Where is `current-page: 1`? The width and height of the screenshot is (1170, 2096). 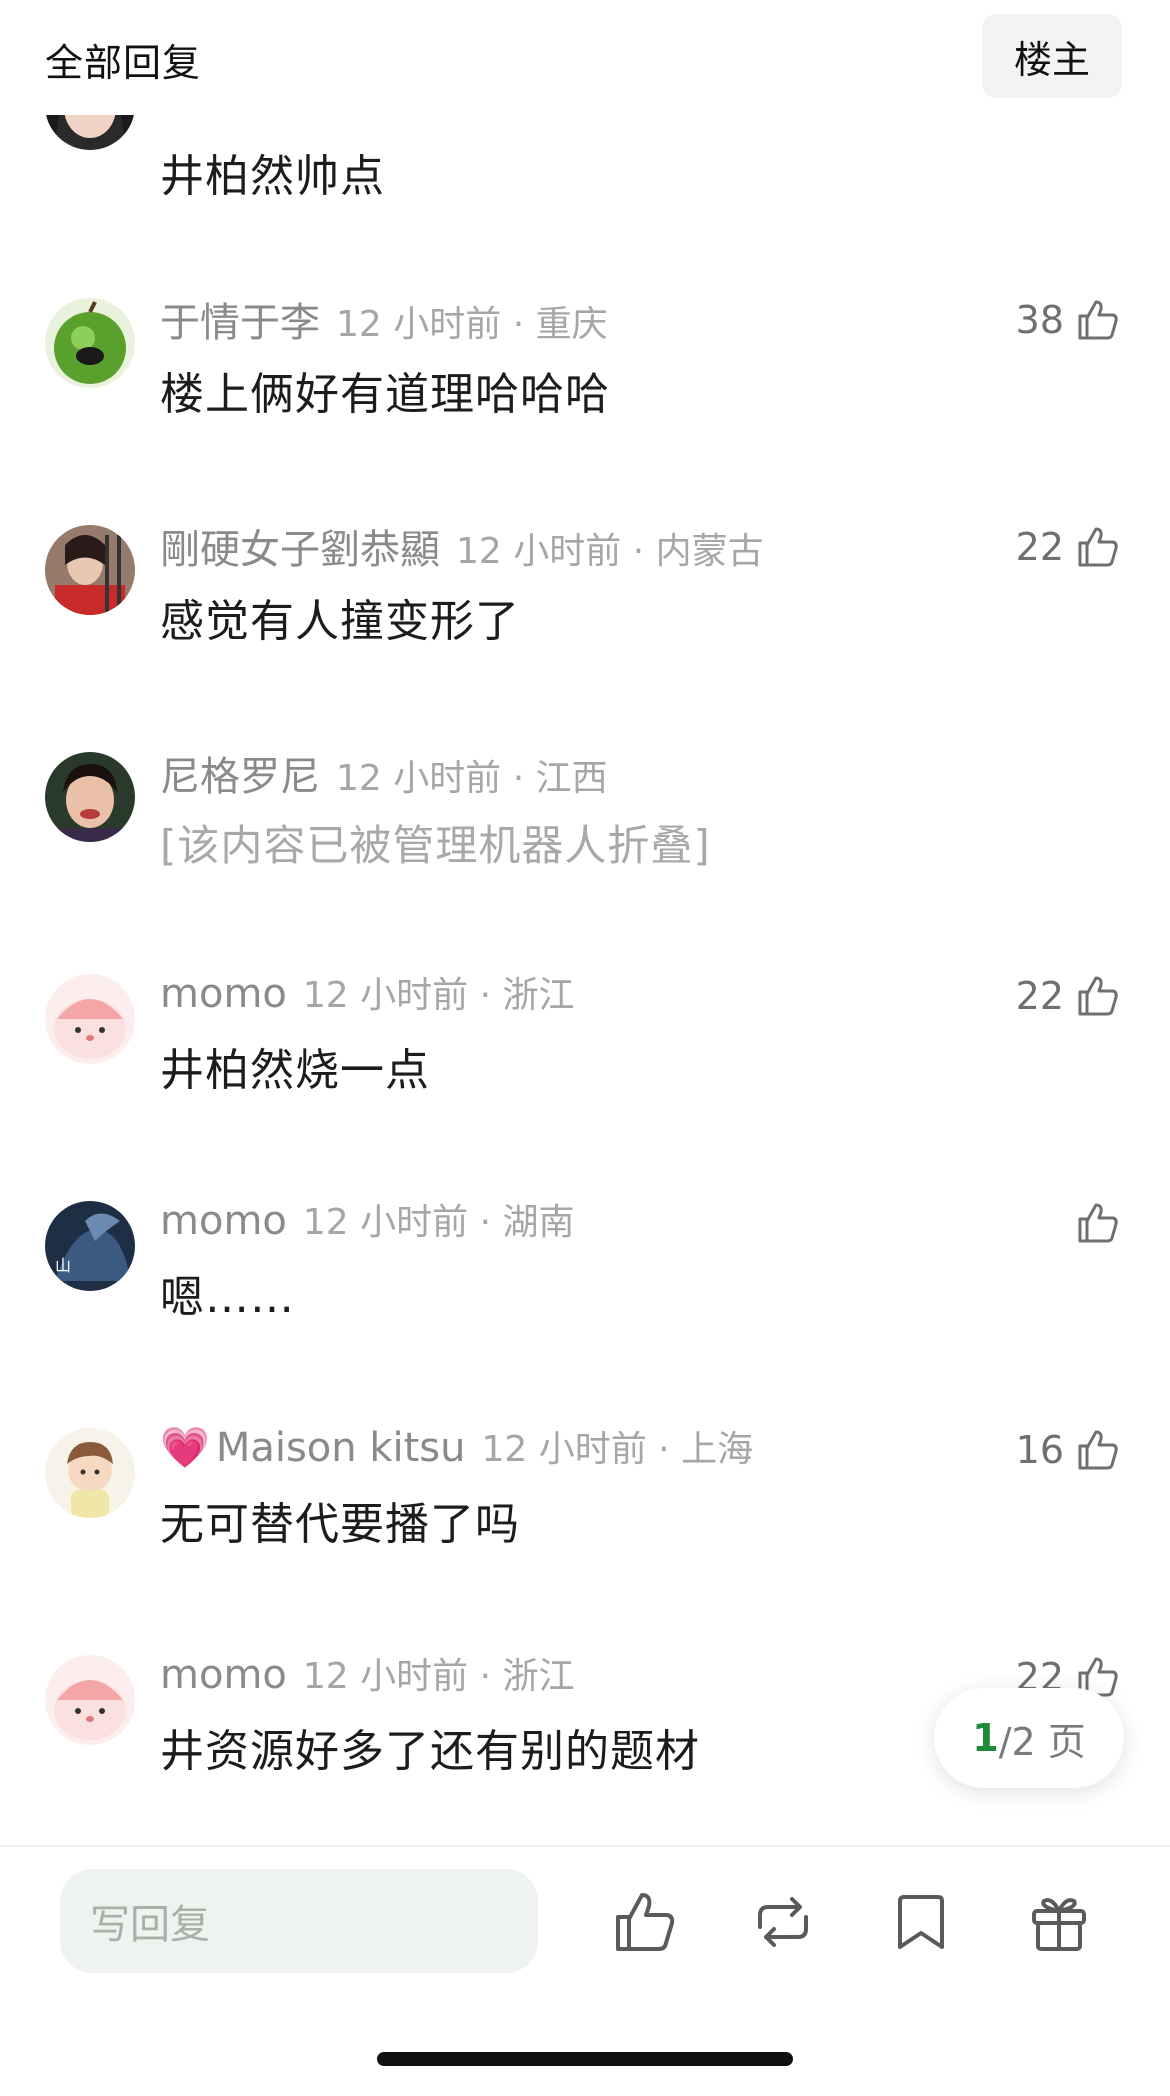 current-page: 1 is located at coordinates (985, 1738).